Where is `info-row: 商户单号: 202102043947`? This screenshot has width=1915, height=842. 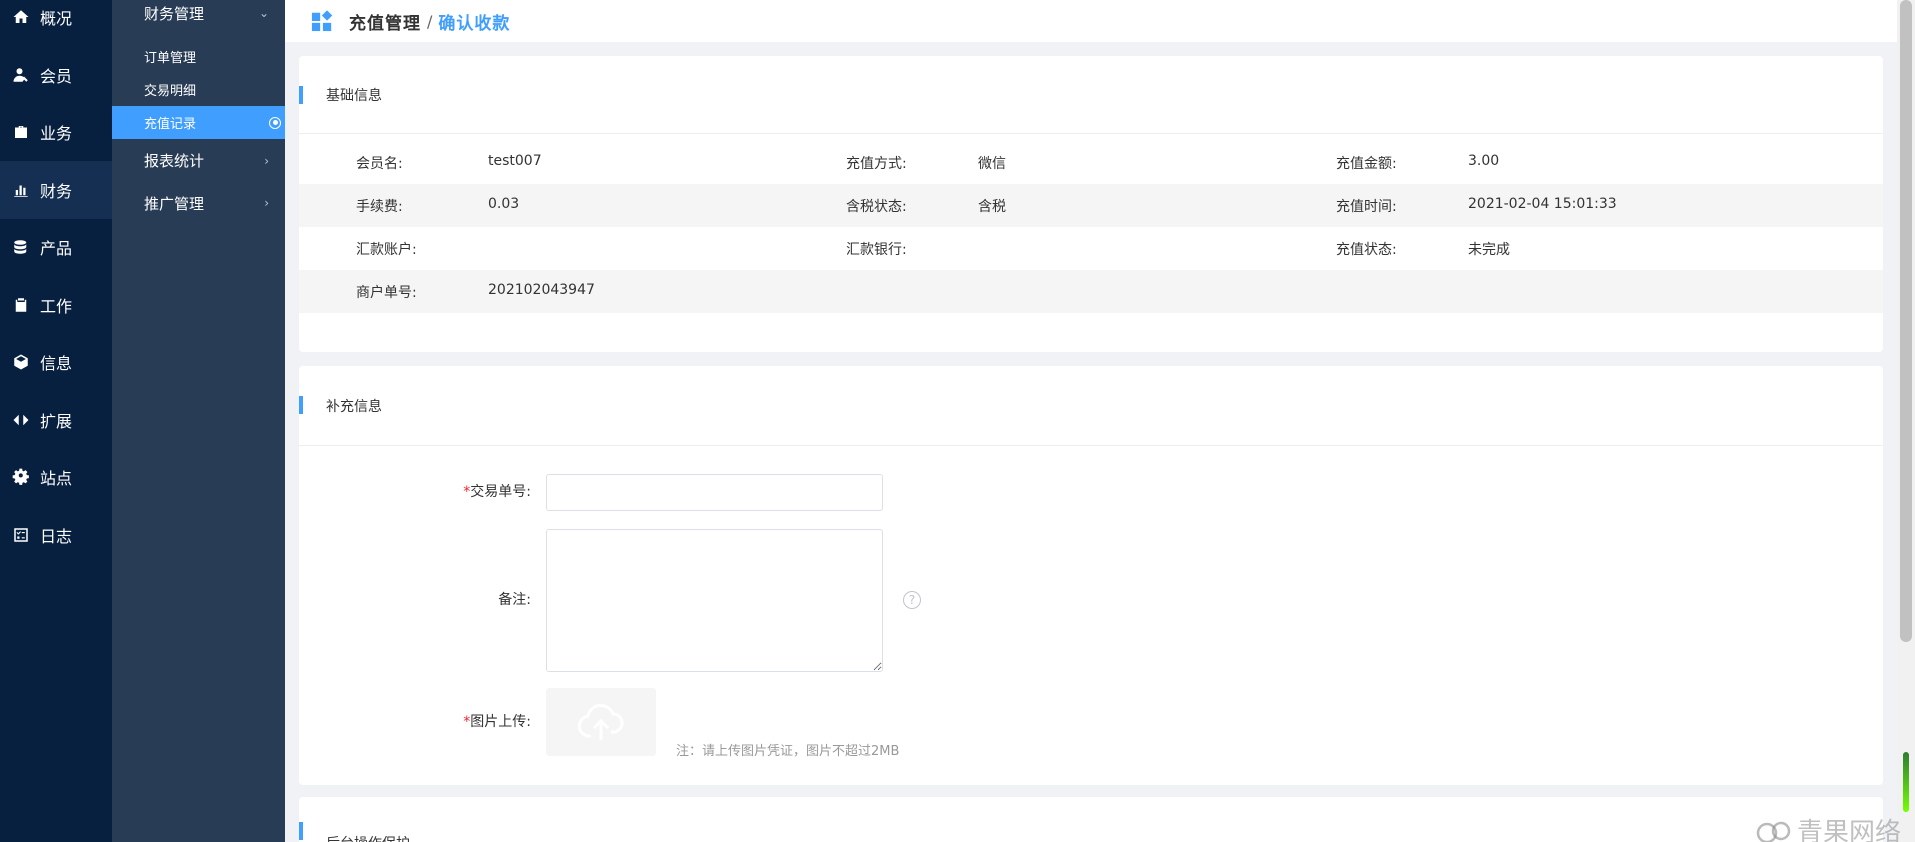 info-row: 商户单号: 202102043947 is located at coordinates (1091, 291).